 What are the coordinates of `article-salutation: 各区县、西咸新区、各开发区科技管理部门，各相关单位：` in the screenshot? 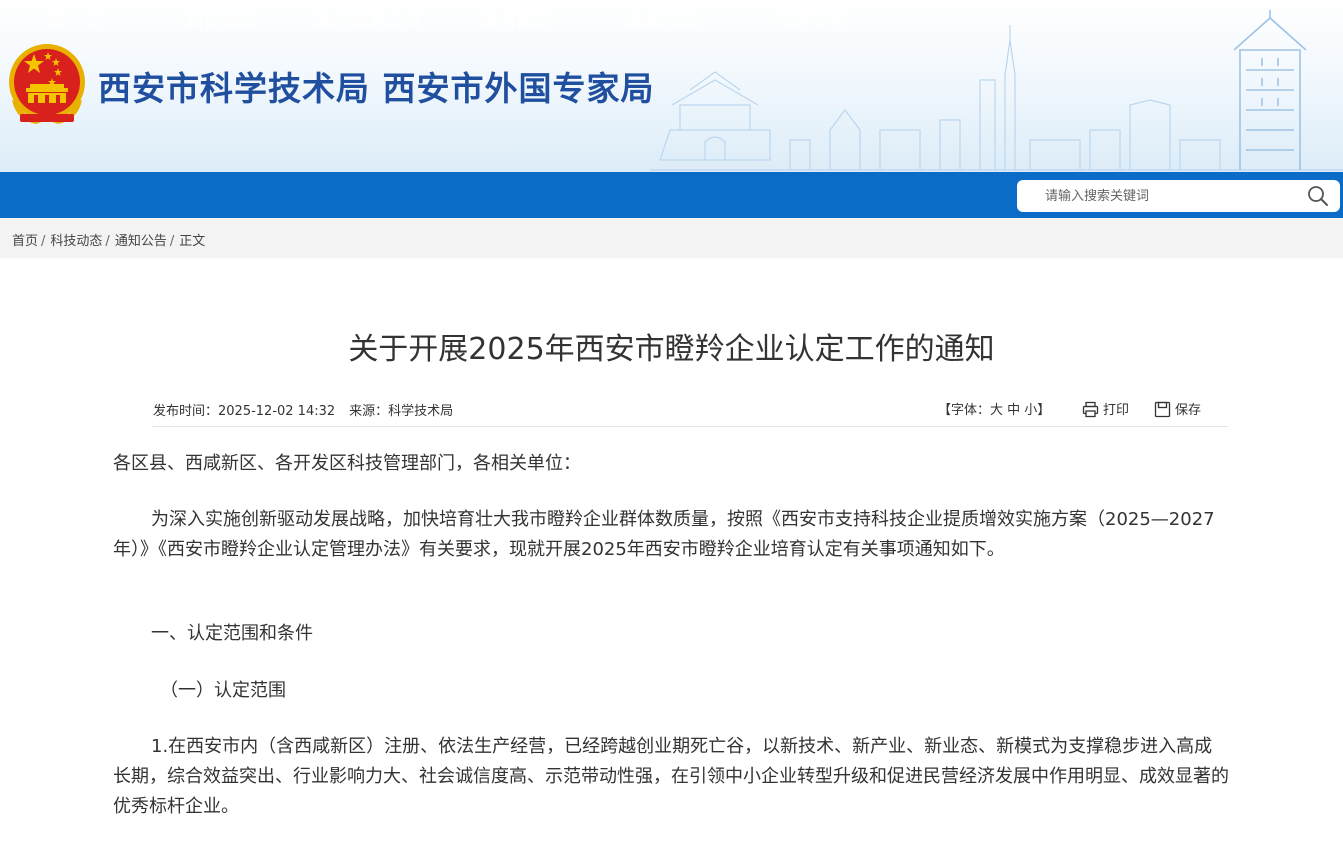 It's located at (347, 463).